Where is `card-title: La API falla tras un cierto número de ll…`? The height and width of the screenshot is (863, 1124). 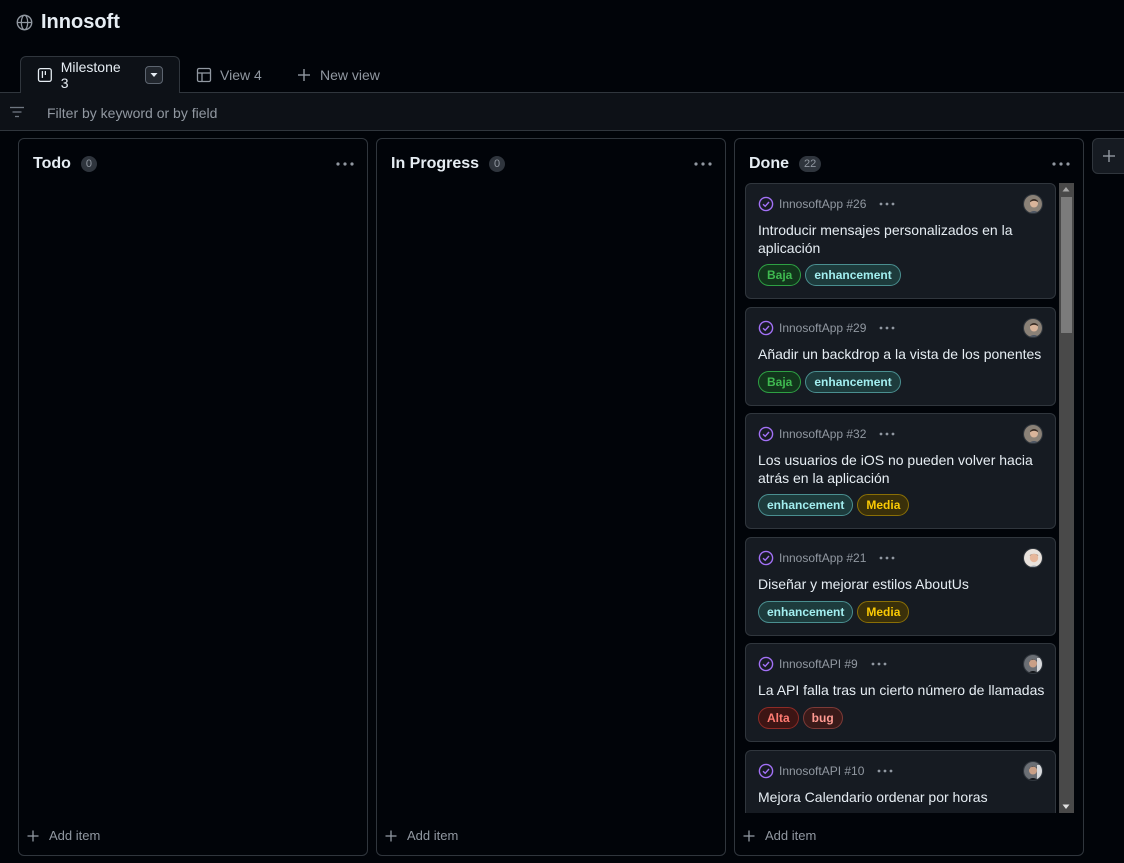
card-title: La API falla tras un cierto número de ll… is located at coordinates (903, 690).